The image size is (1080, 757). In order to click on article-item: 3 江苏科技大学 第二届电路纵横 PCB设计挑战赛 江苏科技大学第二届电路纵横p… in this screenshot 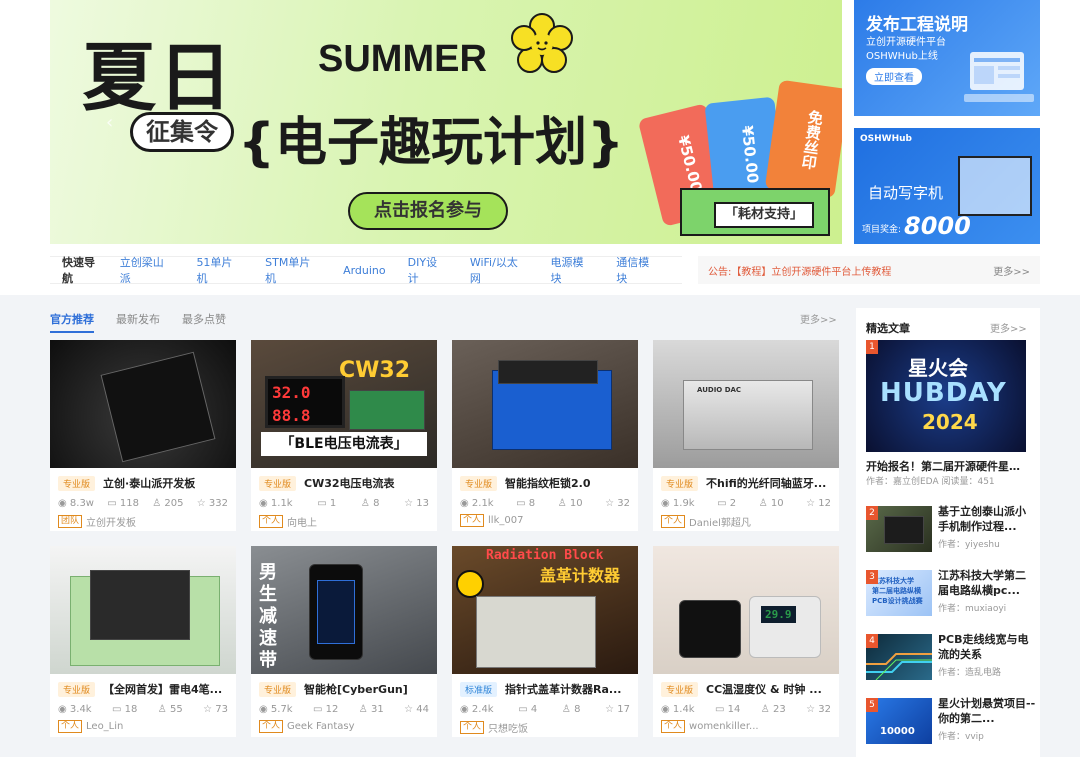, I will do `click(951, 593)`.